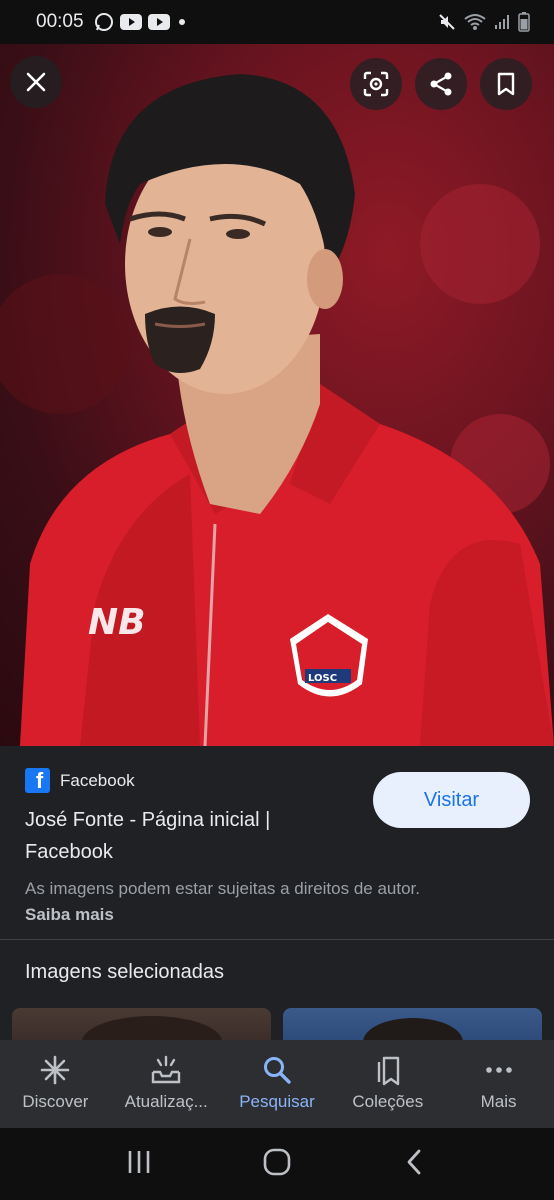 The image size is (554, 1200). I want to click on visit-button: Visitar, so click(451, 800).